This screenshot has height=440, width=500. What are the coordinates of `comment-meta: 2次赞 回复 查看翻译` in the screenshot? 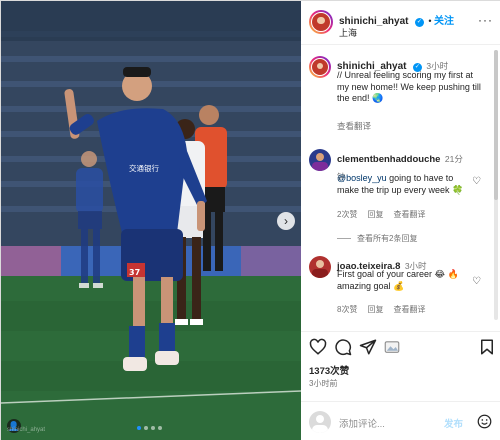 It's located at (381, 214).